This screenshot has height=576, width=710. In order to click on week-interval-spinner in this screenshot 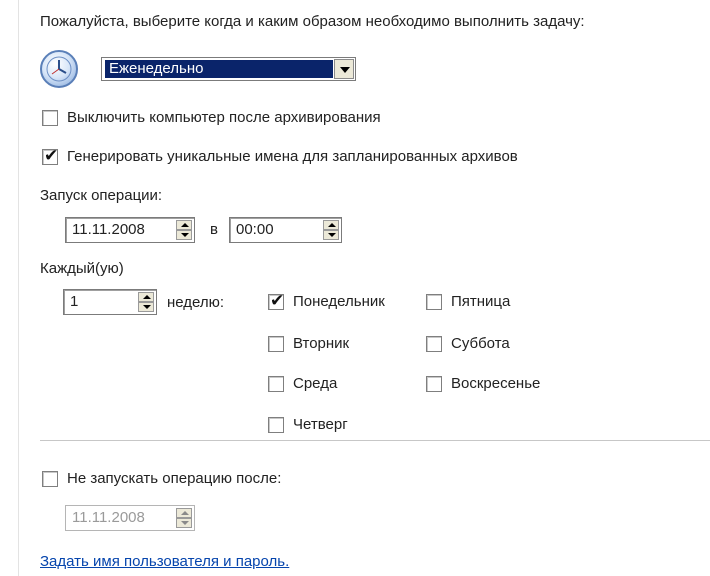, I will do `click(146, 302)`.